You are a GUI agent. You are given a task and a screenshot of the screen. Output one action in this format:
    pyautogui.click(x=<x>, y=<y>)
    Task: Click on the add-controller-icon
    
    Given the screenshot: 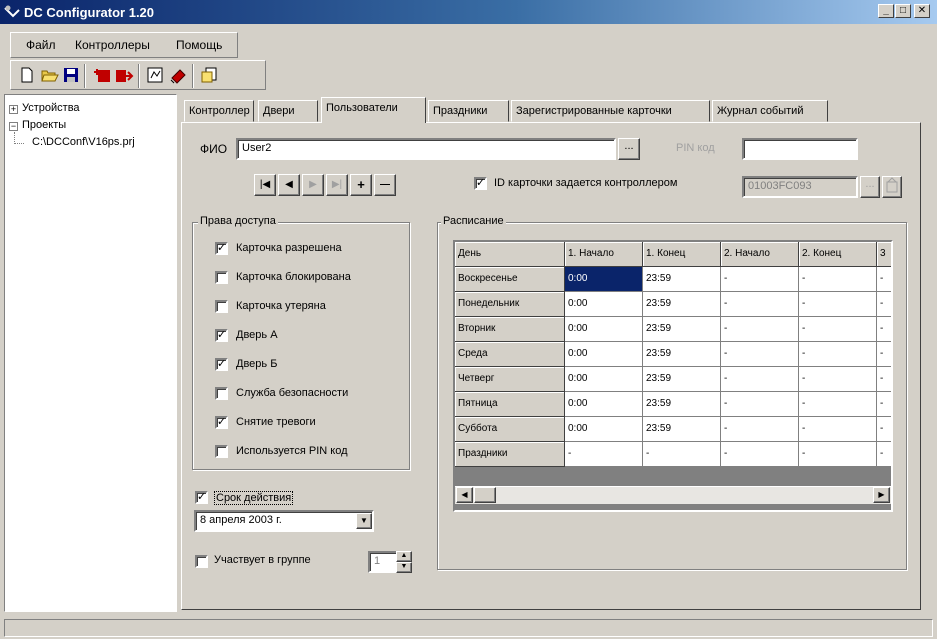 What is the action you would take?
    pyautogui.click(x=102, y=76)
    